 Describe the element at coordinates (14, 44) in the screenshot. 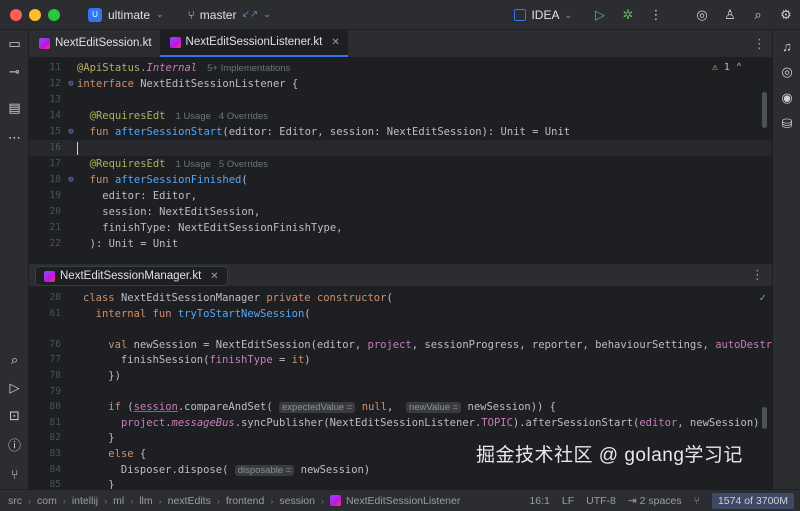

I see `project-folder-icon: ▭` at that location.